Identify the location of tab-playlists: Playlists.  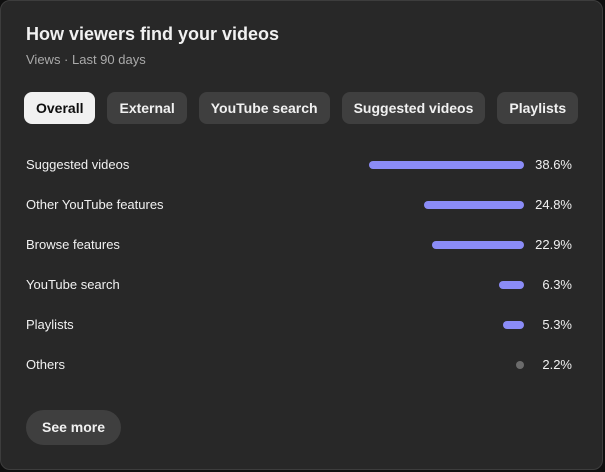
(538, 108).